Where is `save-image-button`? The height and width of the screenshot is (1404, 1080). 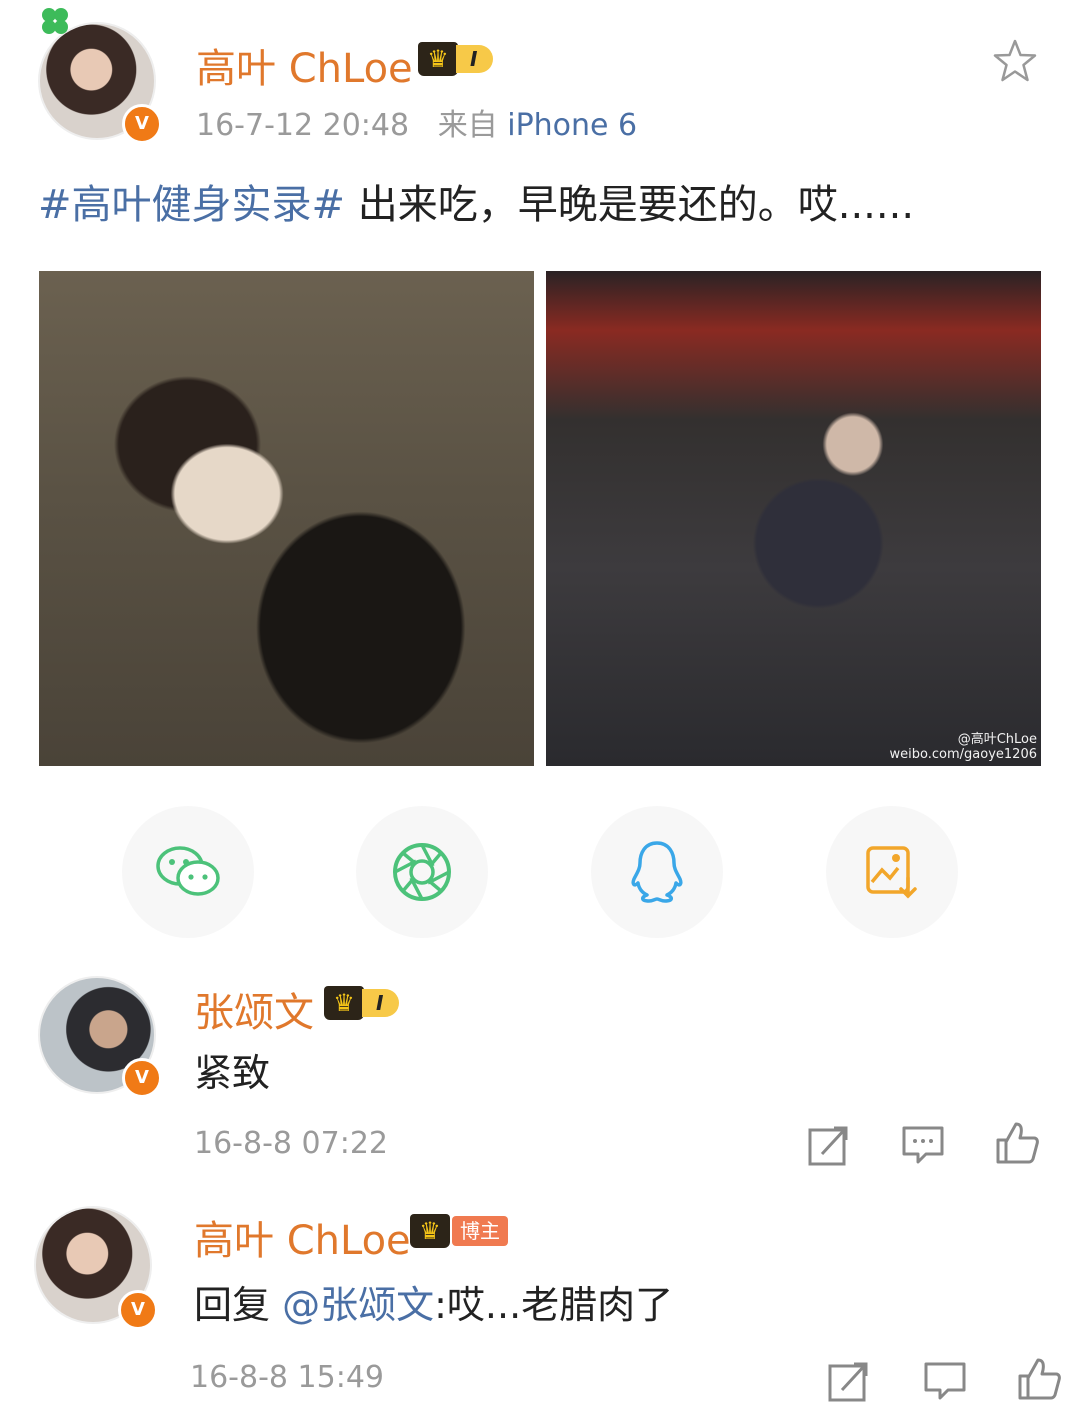 save-image-button is located at coordinates (892, 872).